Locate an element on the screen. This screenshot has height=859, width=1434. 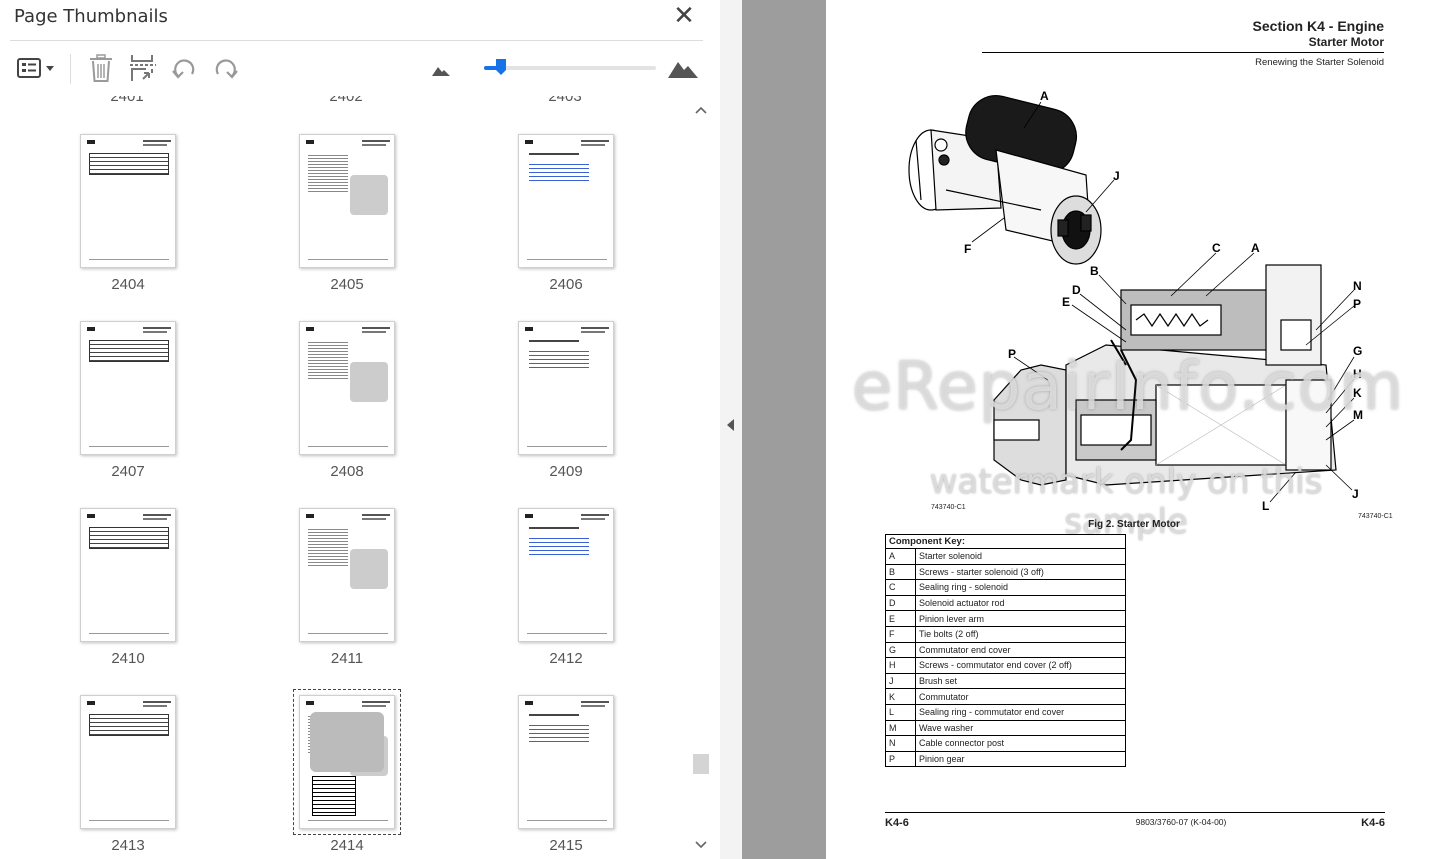
thumbnail-page-number: 2408 is located at coordinates (347, 471).